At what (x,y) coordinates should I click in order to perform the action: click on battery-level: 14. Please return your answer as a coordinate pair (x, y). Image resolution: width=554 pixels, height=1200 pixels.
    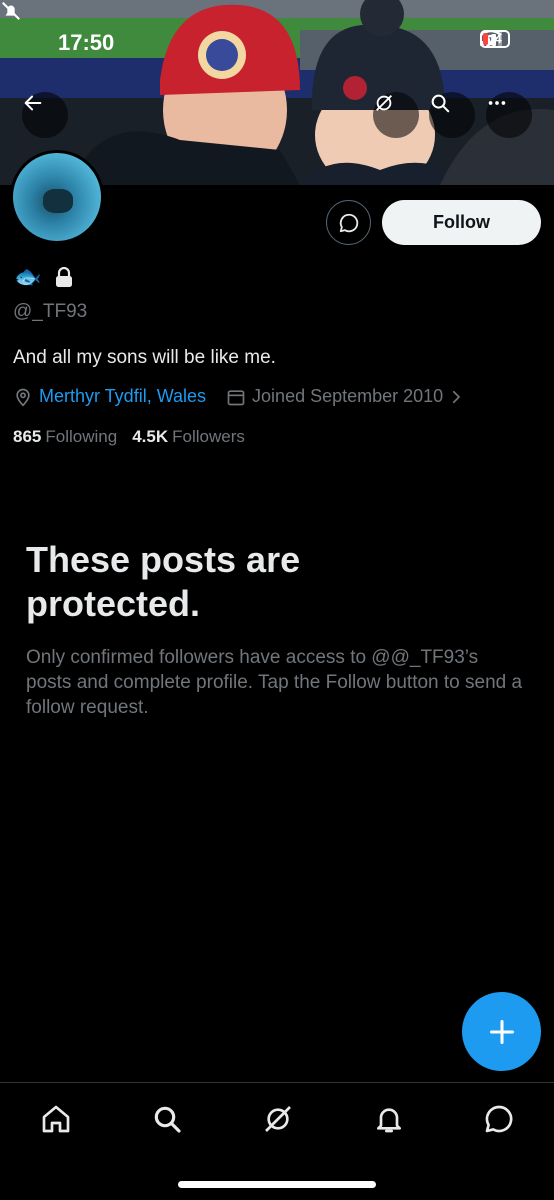
    Looking at the image, I should click on (495, 39).